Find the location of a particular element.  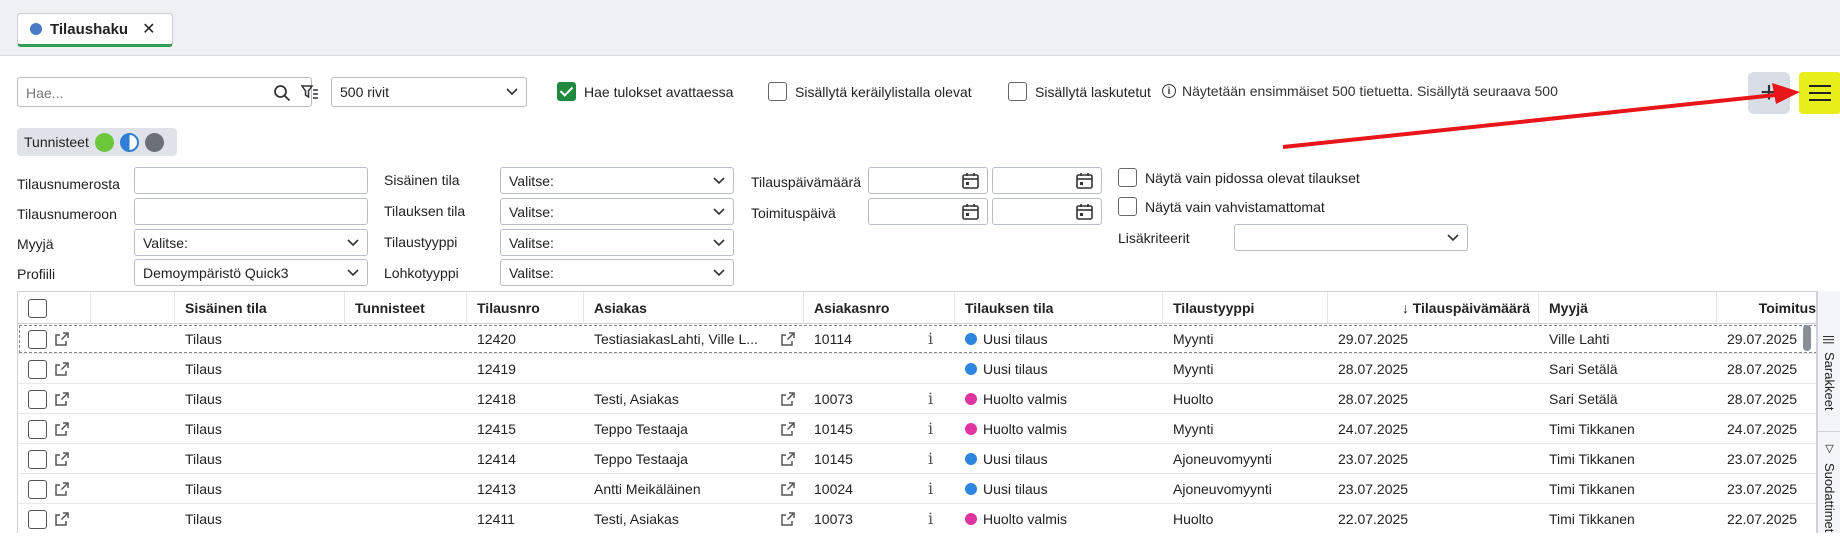

cell-order-state: Huolto valmis is located at coordinates (1059, 518).